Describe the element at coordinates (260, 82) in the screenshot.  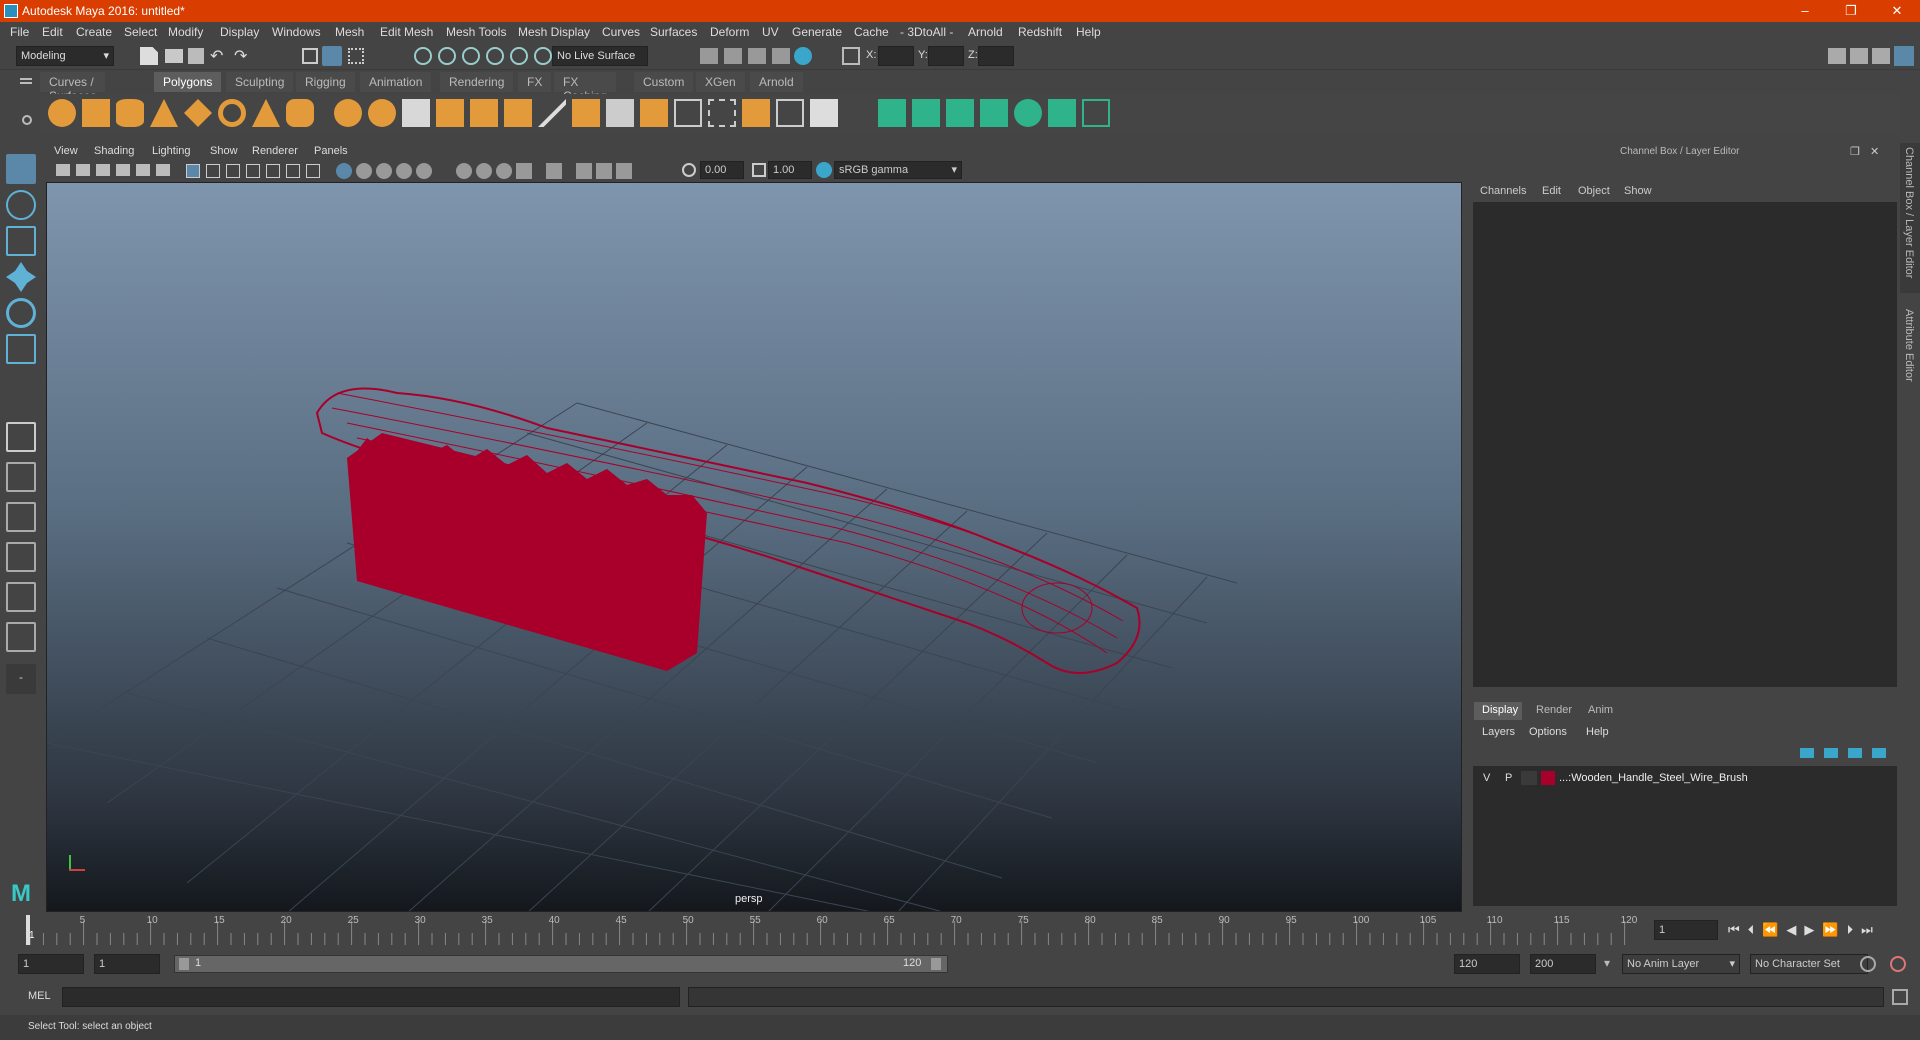
I see `tab-sculpting: Sculpting` at that location.